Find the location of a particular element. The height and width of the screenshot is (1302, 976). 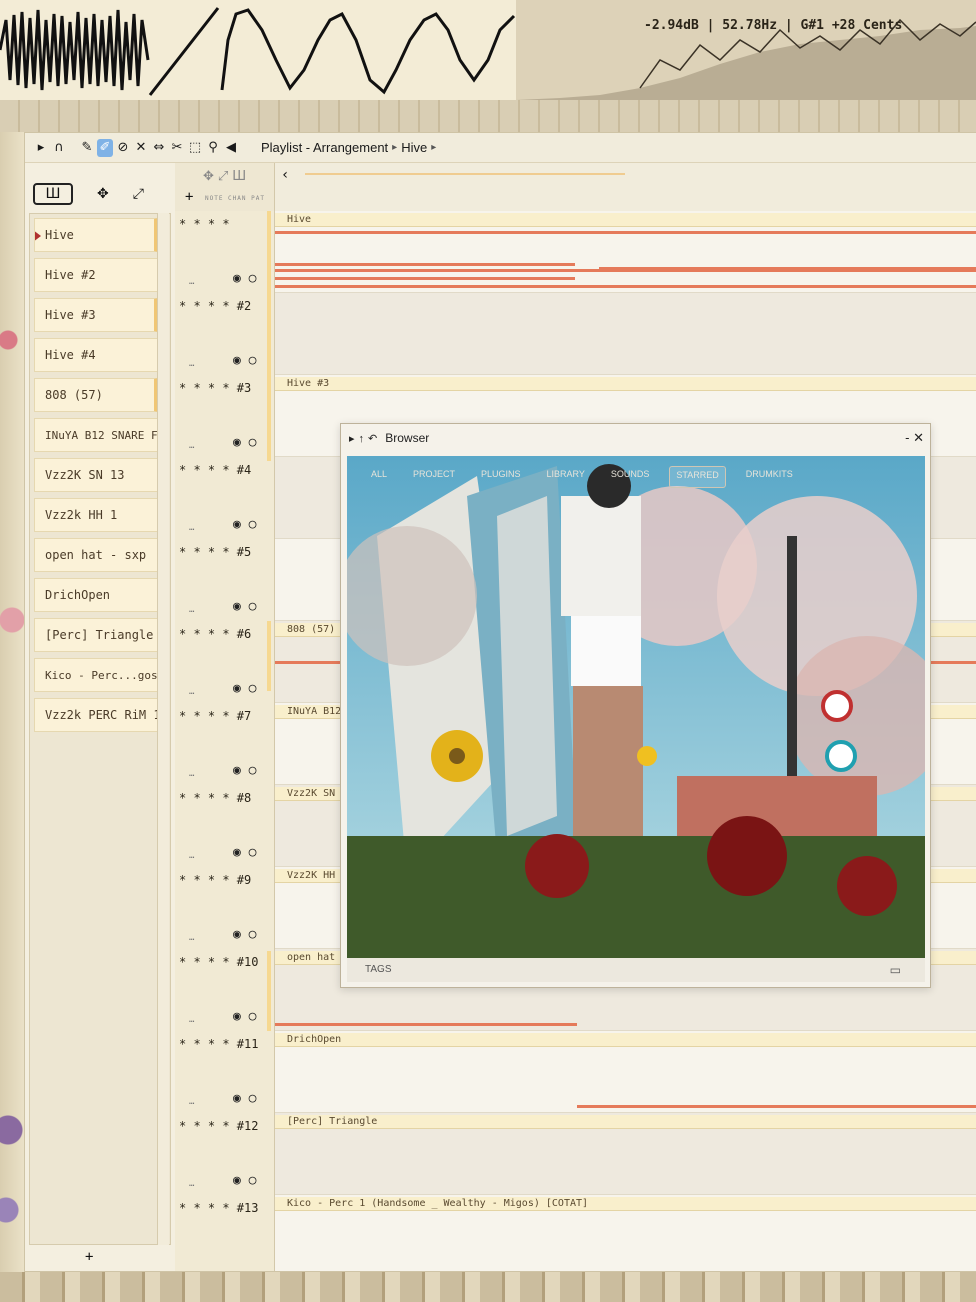

browser-titlebar: ▸↑↶ Browser - ✕ is located at coordinates (635, 438).